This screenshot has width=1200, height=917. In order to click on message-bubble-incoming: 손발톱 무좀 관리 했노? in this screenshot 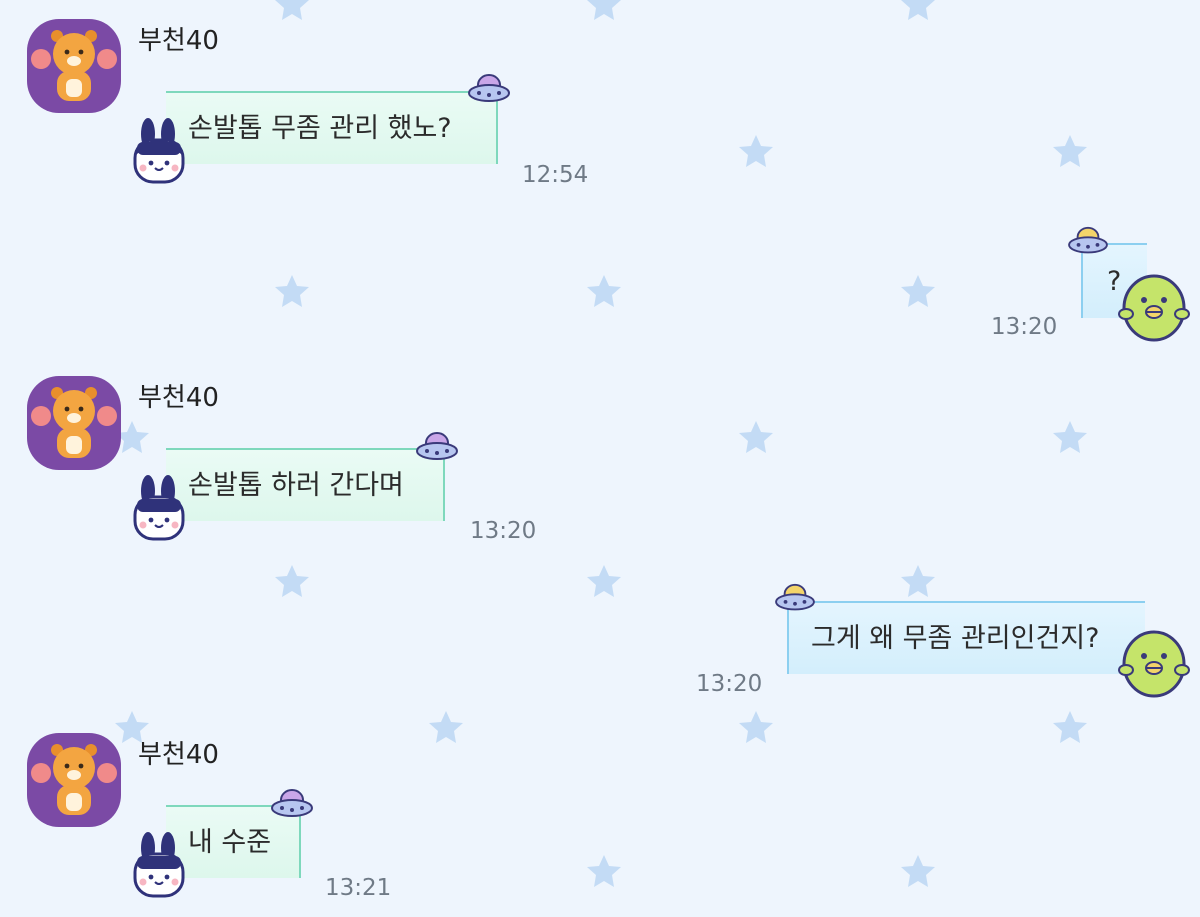, I will do `click(332, 127)`.